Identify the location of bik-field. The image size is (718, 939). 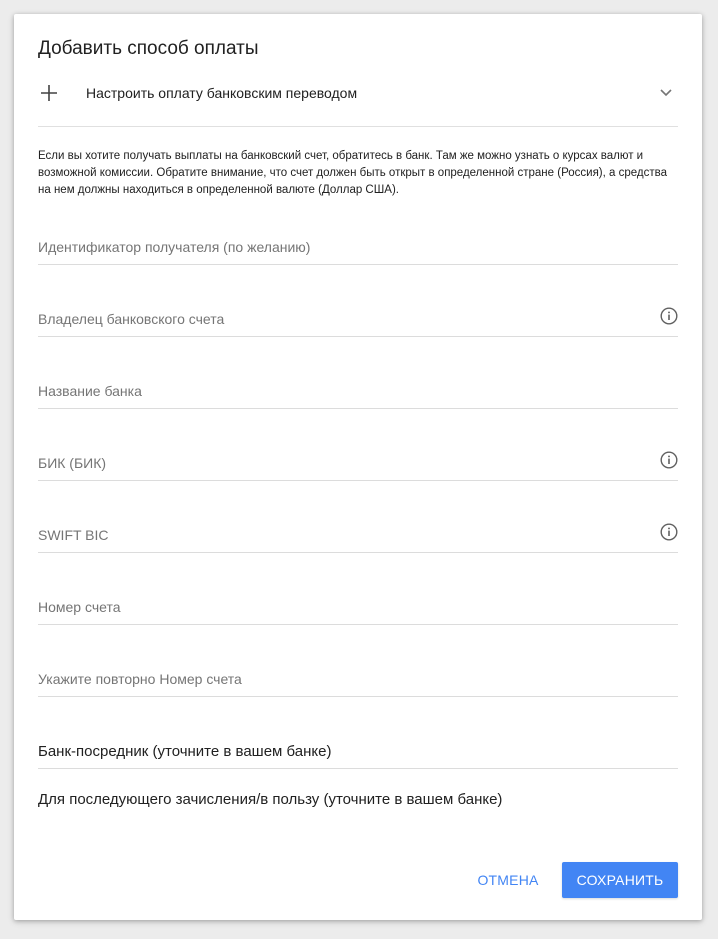
(358, 461).